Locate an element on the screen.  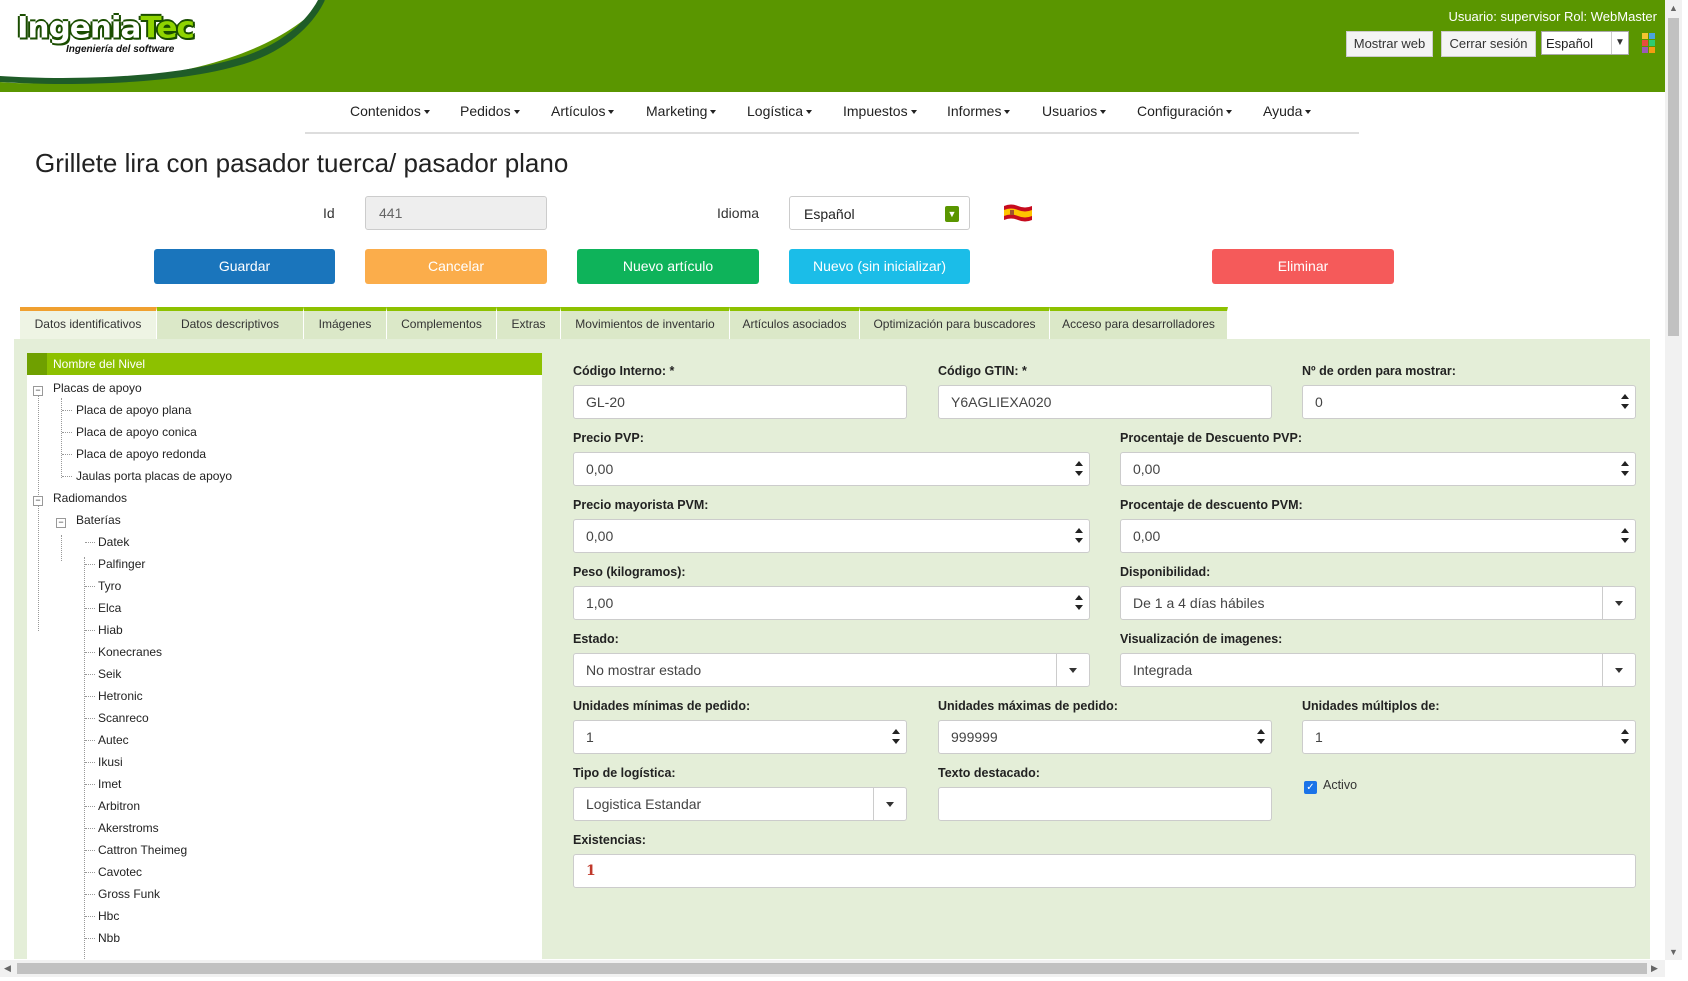
tree-node: Gross Funk is located at coordinates (129, 894).